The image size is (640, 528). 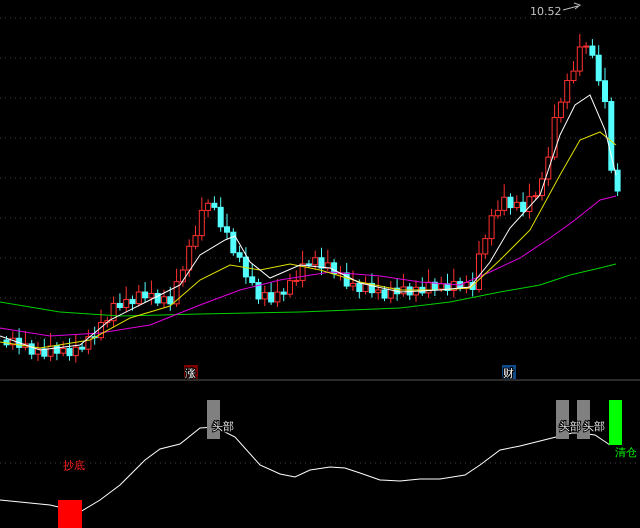 What do you see at coordinates (572, 6) in the screenshot?
I see `peak-arrow-icon` at bounding box center [572, 6].